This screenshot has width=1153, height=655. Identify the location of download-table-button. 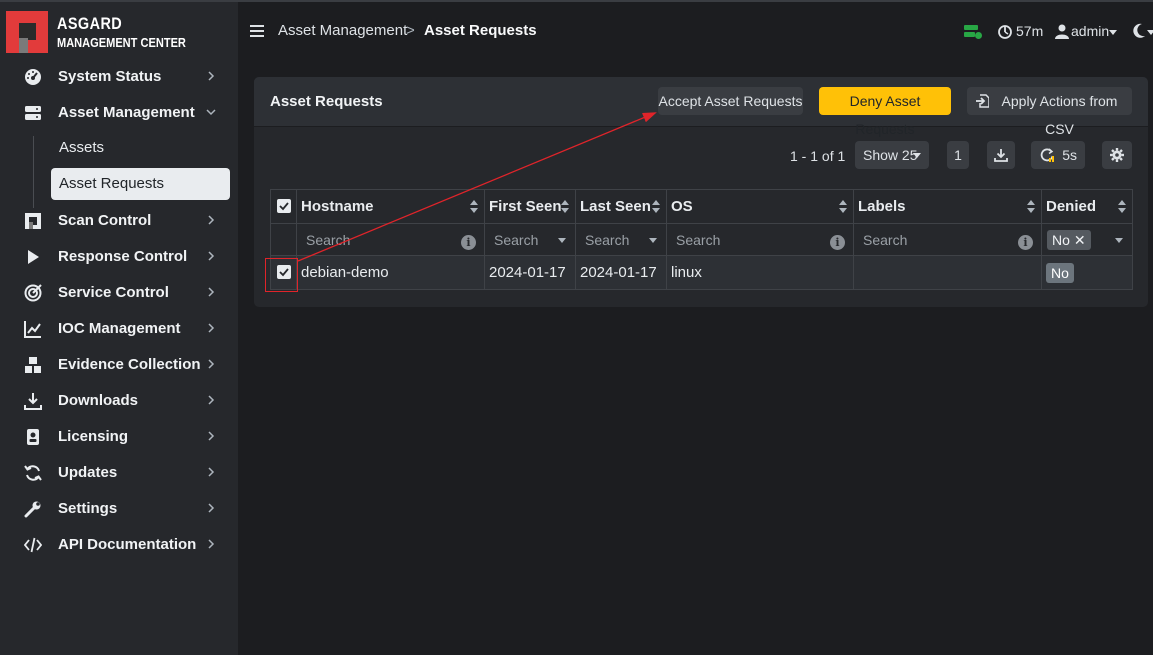
(1001, 155).